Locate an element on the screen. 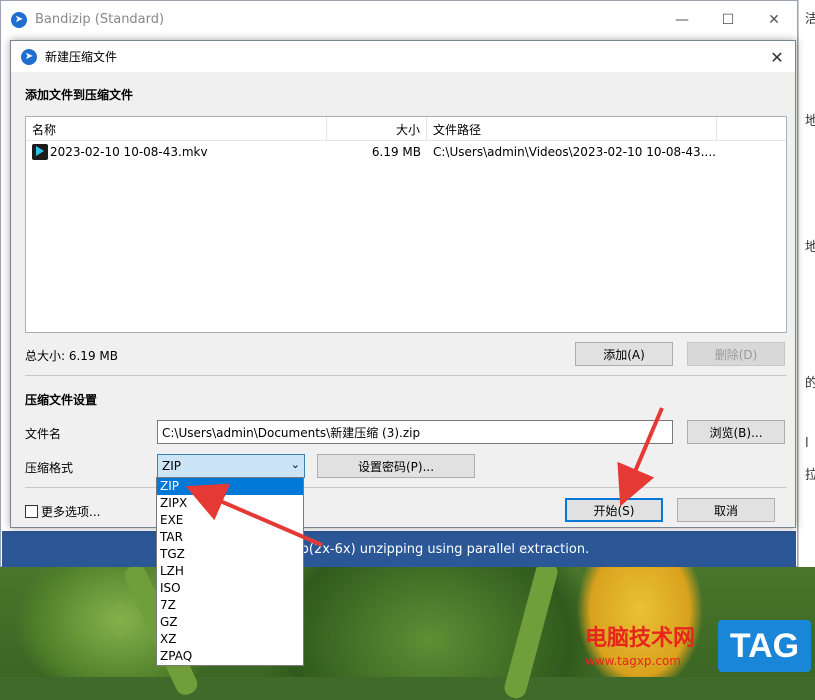 This screenshot has width=815, height=700. column-header-path: 文件路径 is located at coordinates (572, 129).